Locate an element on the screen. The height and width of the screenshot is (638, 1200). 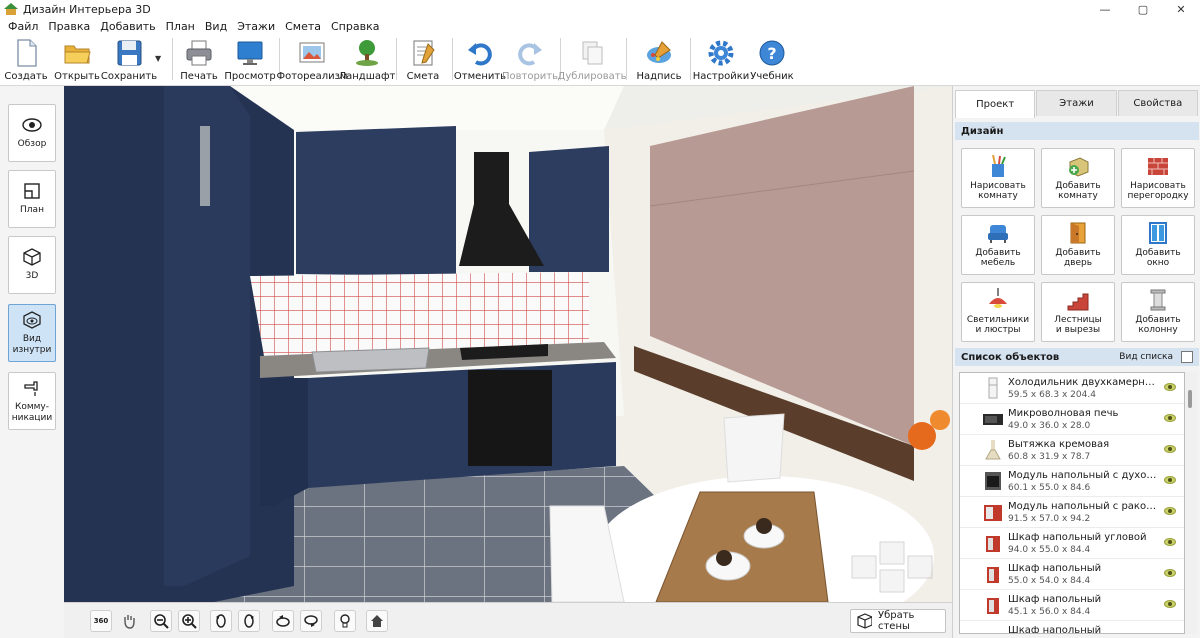
menu-add: Добавить is located at coordinates (127, 26).